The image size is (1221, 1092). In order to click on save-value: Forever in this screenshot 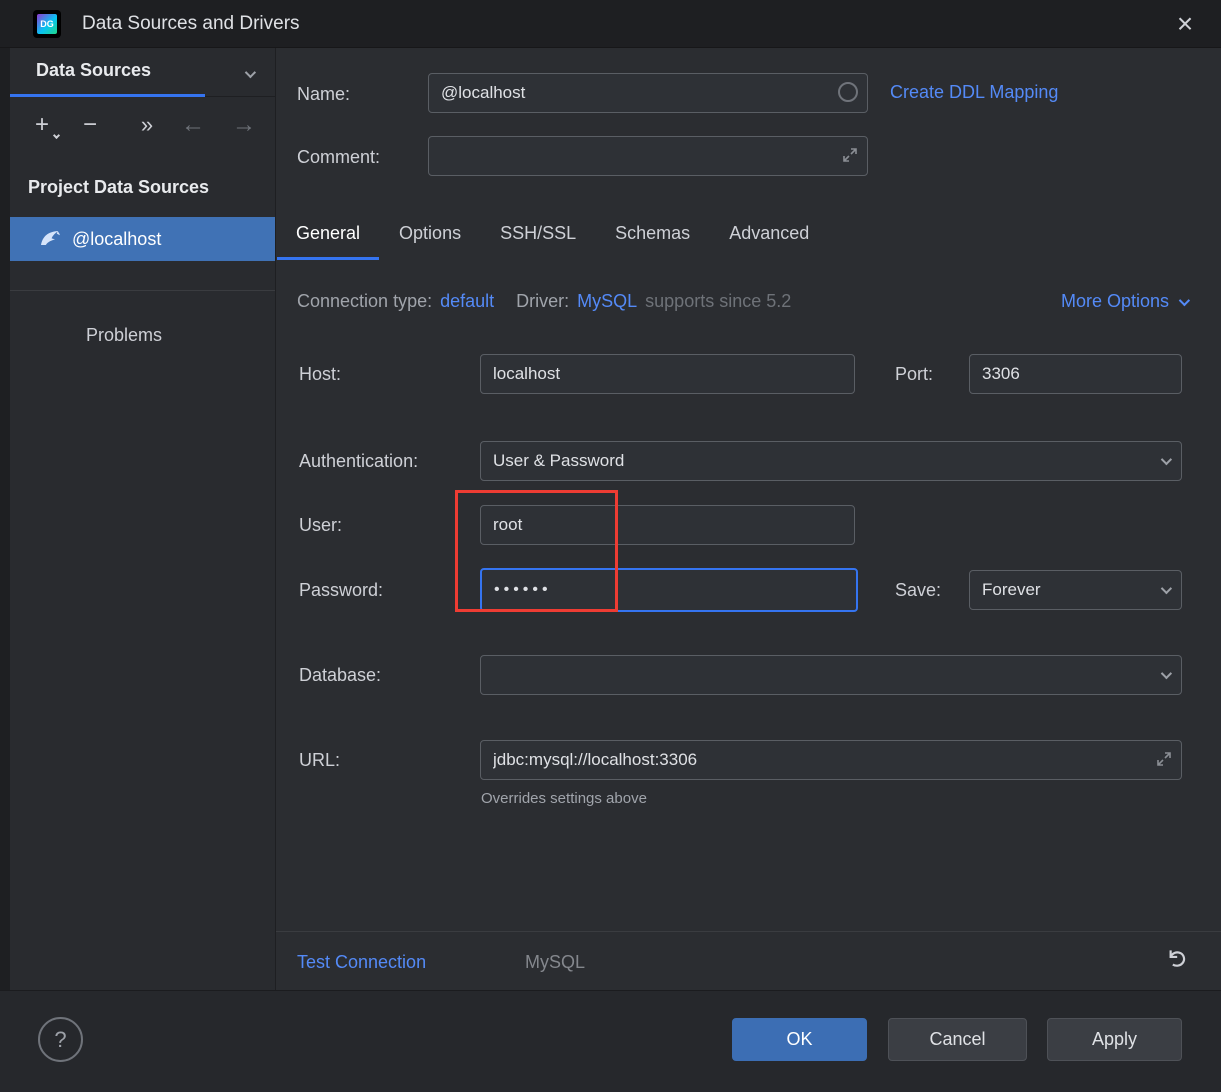, I will do `click(1011, 589)`.